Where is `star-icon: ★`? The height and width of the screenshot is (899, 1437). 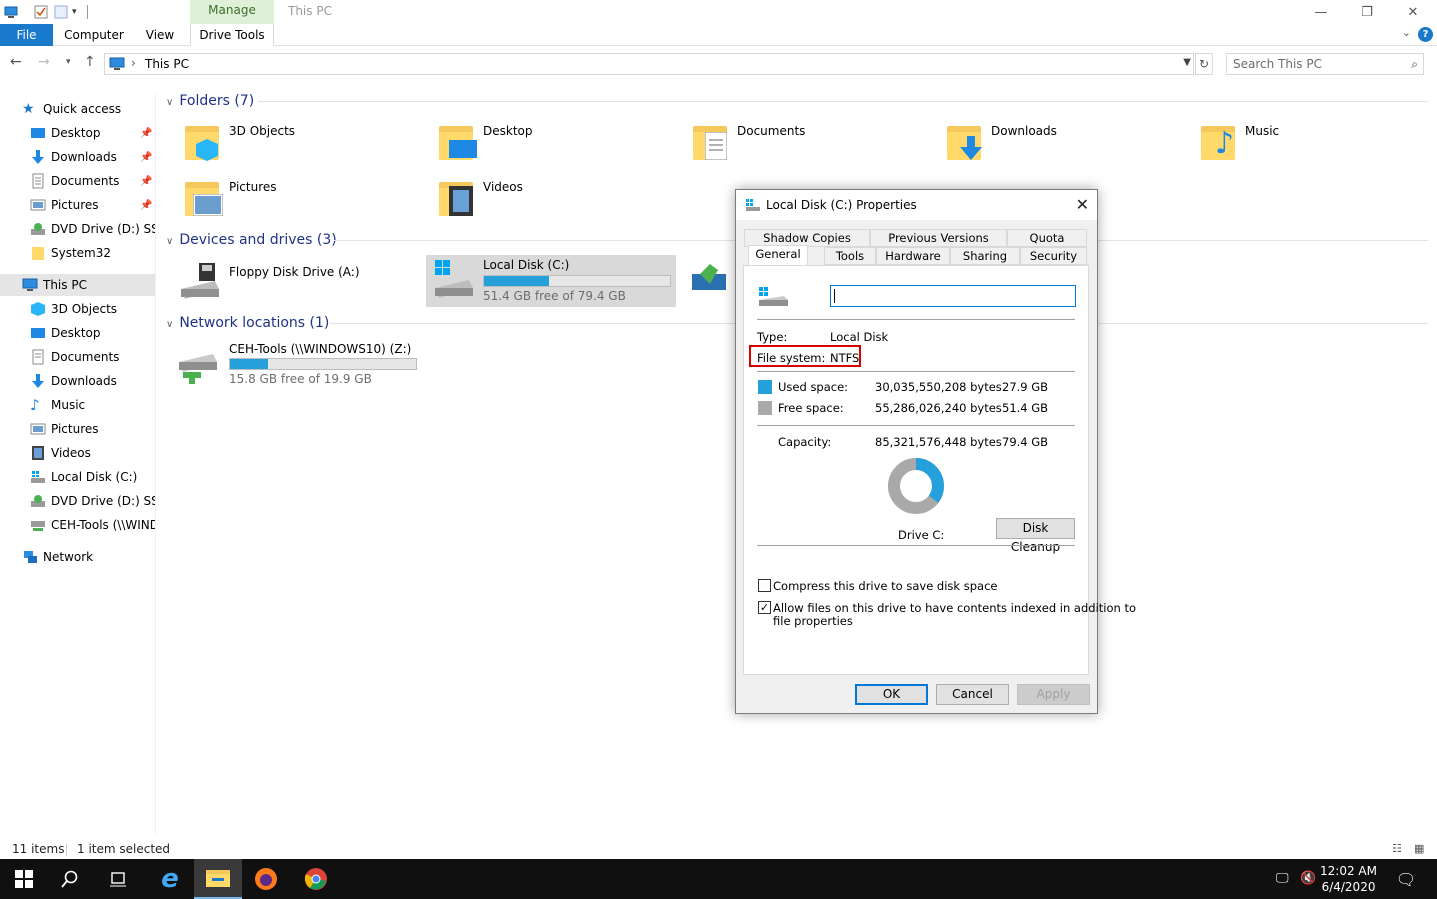 star-icon: ★ is located at coordinates (28, 109).